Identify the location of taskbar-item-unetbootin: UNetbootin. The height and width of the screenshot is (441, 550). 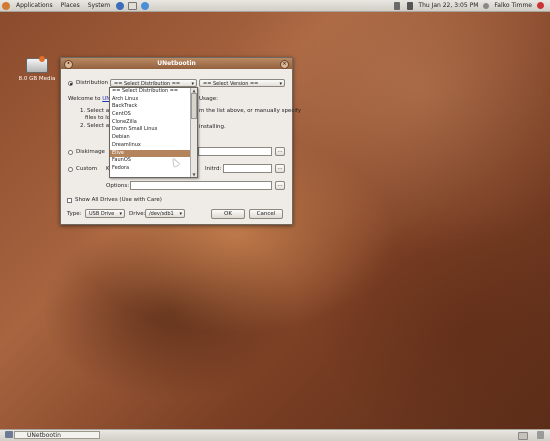
(57, 435).